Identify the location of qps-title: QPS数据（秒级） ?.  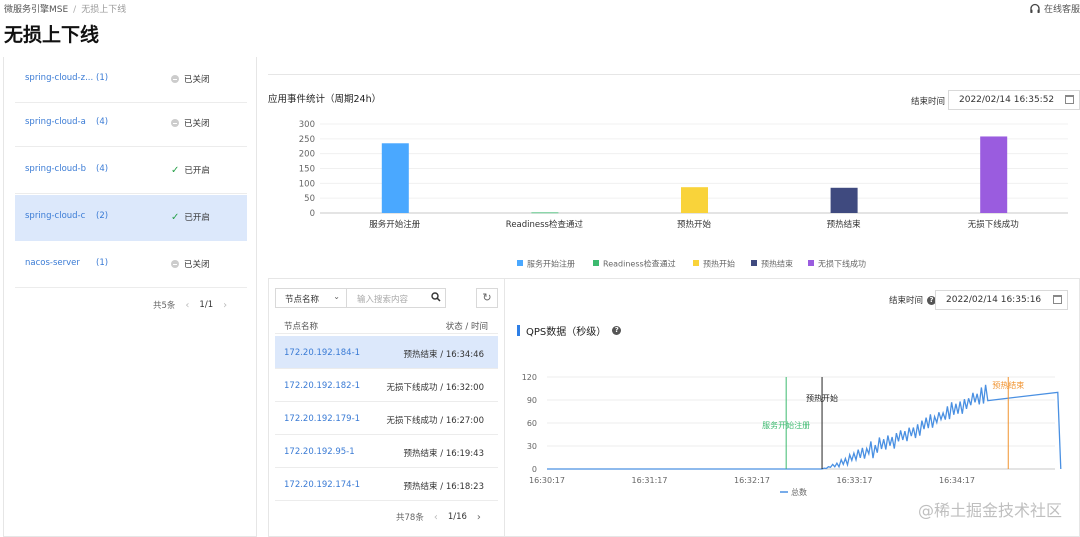
(569, 330).